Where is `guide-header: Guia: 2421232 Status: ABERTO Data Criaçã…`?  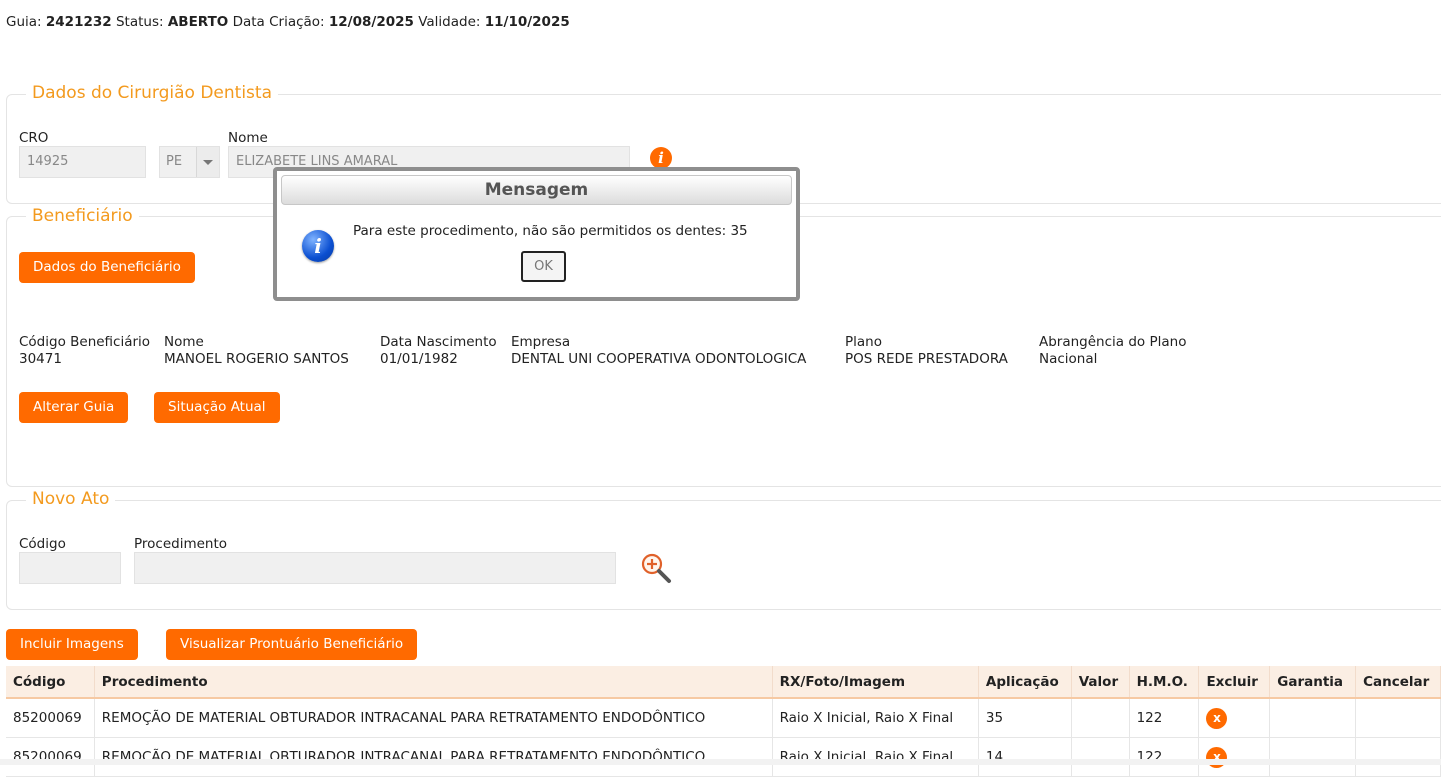 guide-header: Guia: 2421232 Status: ABERTO Data Criaçã… is located at coordinates (288, 22).